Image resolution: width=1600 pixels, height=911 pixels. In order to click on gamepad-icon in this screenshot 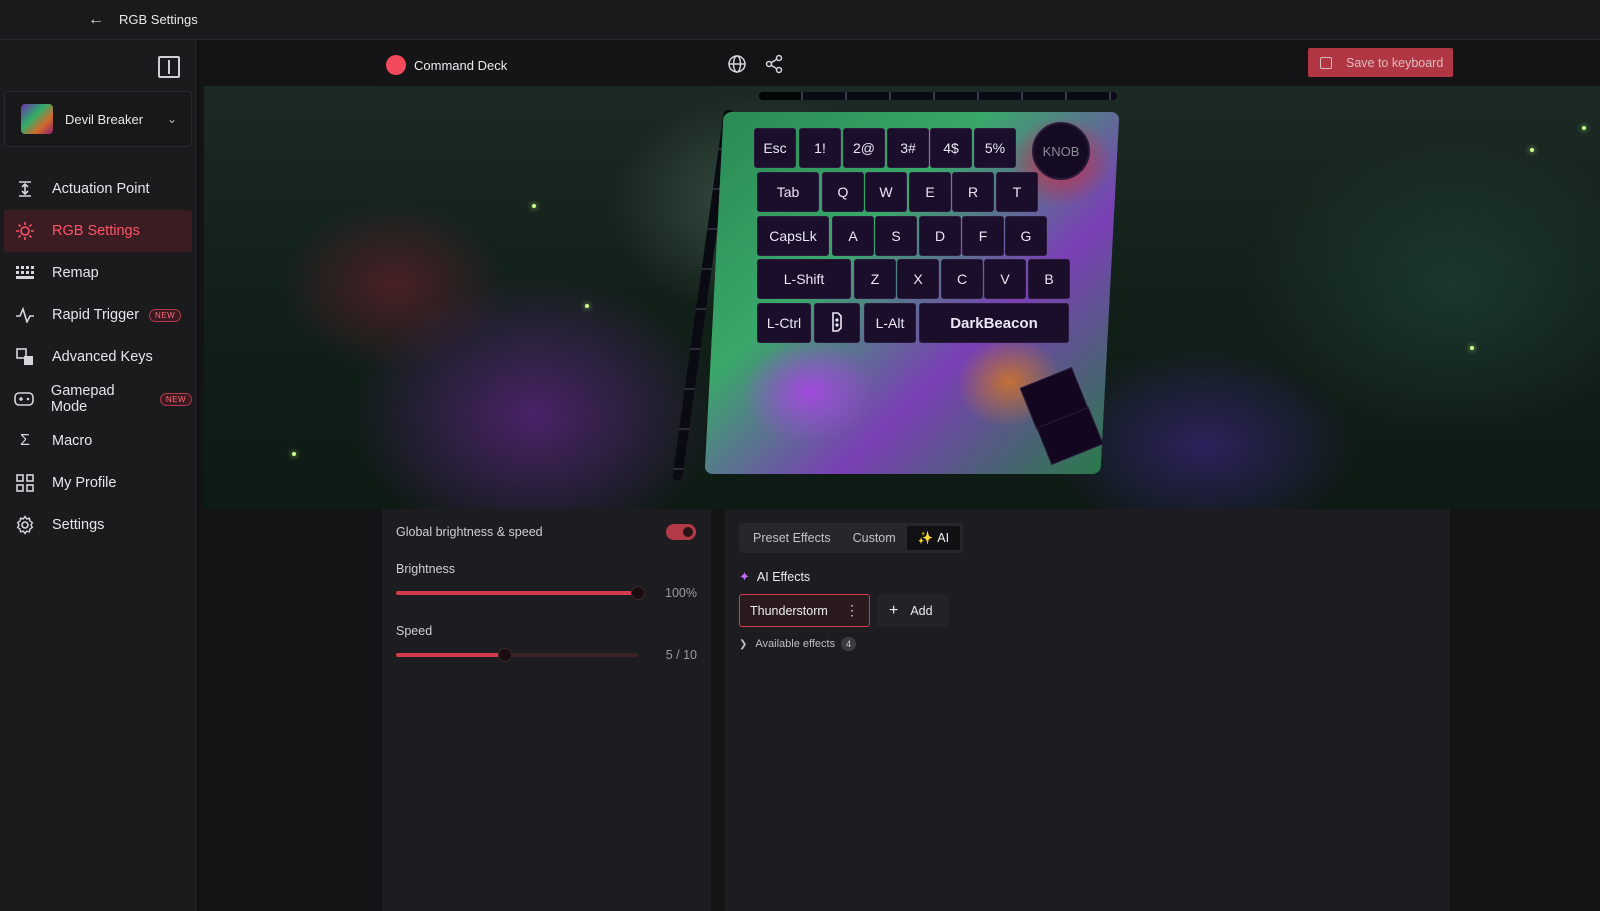, I will do `click(24, 399)`.